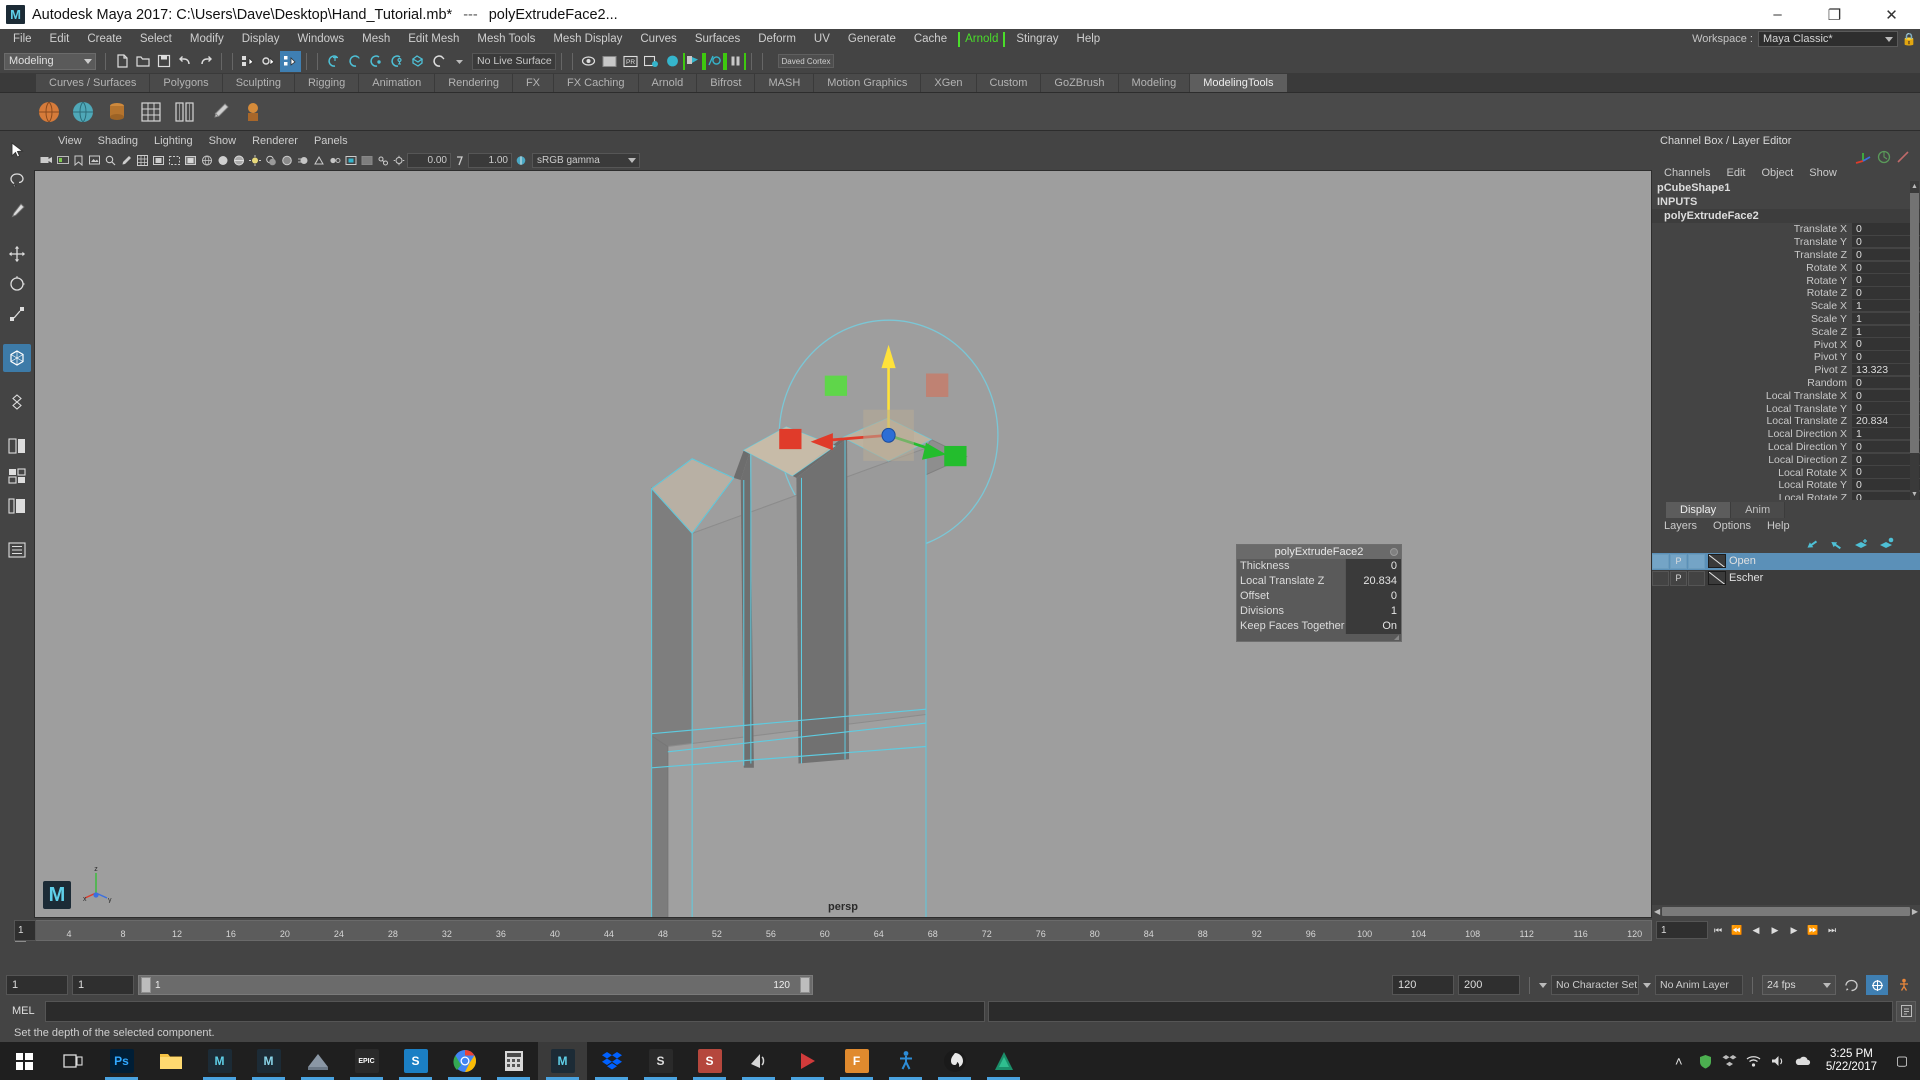 The height and width of the screenshot is (1080, 1920). What do you see at coordinates (174, 160) in the screenshot?
I see `resolution-gate-icon` at bounding box center [174, 160].